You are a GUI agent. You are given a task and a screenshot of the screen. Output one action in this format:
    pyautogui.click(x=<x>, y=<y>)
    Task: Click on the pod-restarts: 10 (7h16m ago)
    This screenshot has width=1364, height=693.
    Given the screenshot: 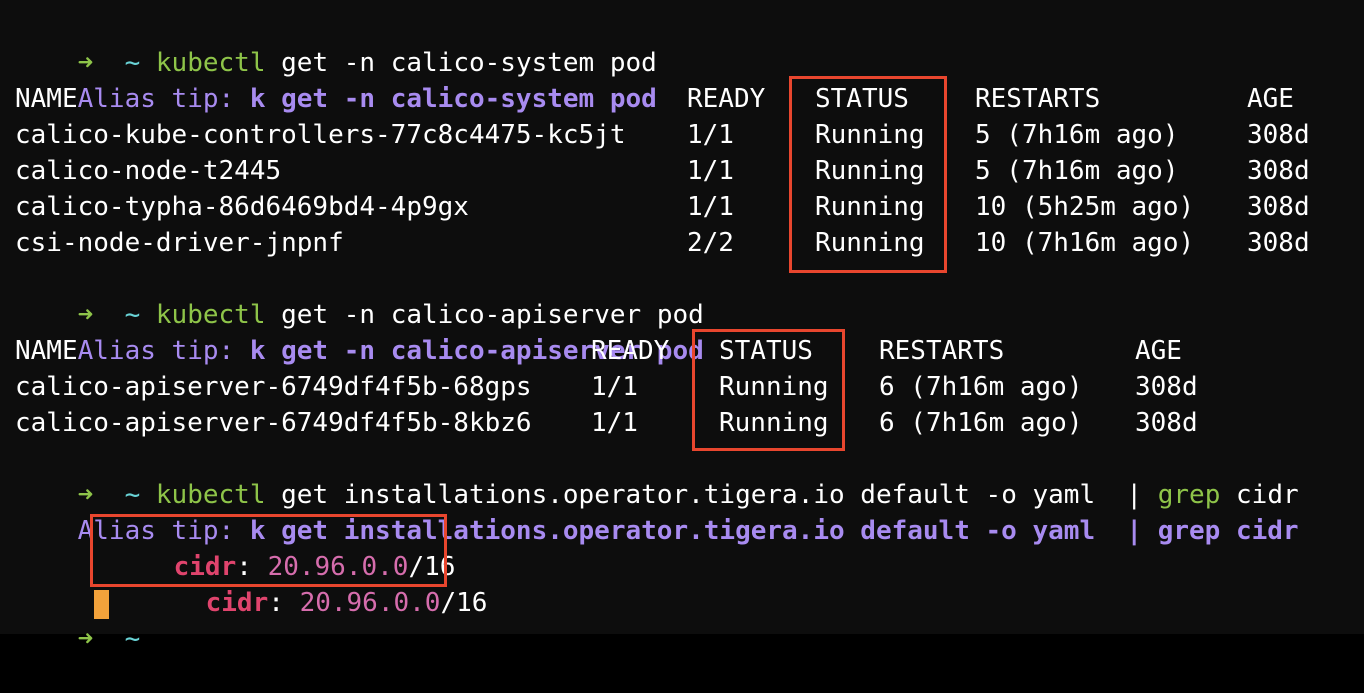 What is the action you would take?
    pyautogui.click(x=1085, y=243)
    